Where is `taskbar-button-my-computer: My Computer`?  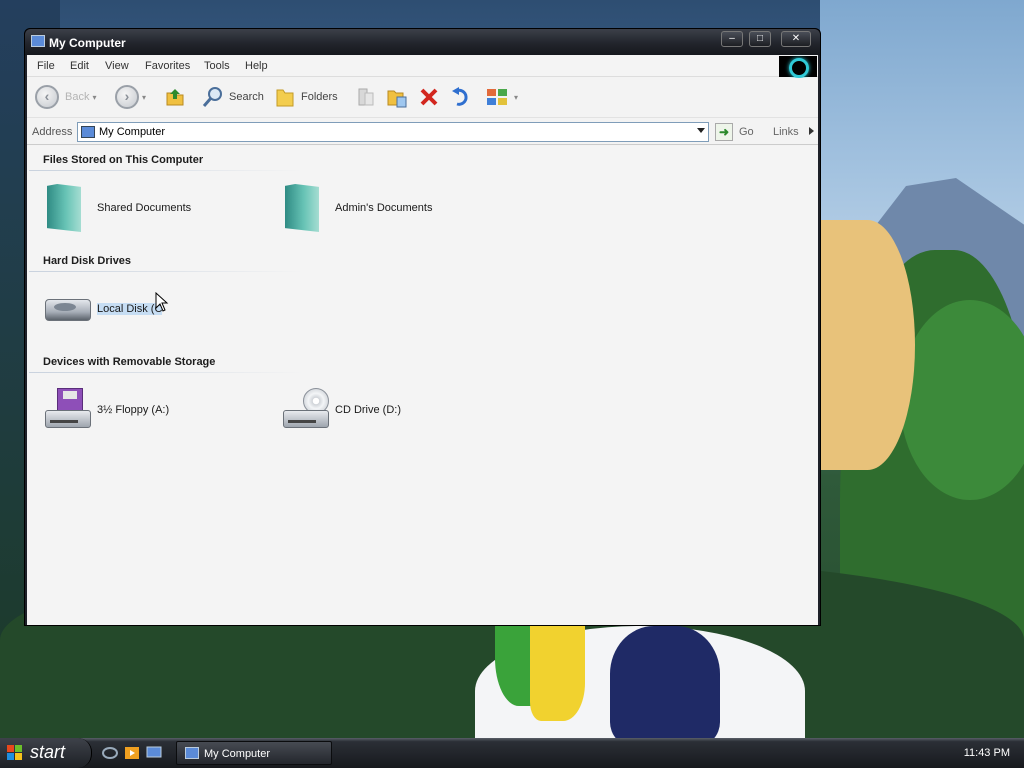 taskbar-button-my-computer: My Computer is located at coordinates (254, 753).